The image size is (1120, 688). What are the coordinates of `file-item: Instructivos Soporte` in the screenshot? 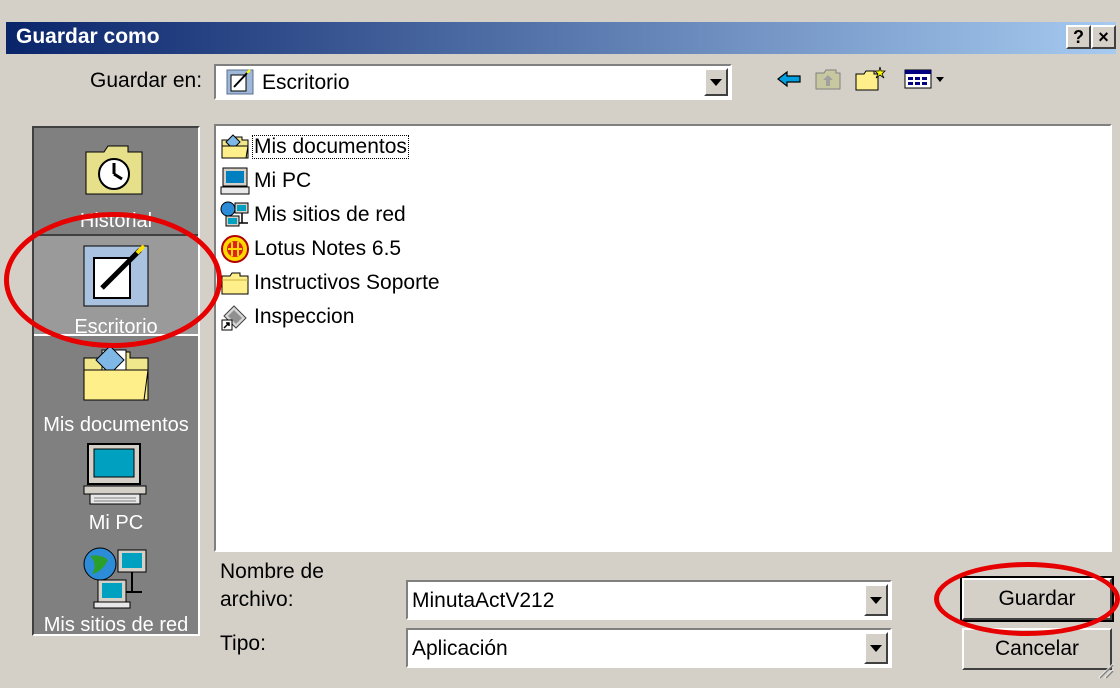 It's located at (330, 283).